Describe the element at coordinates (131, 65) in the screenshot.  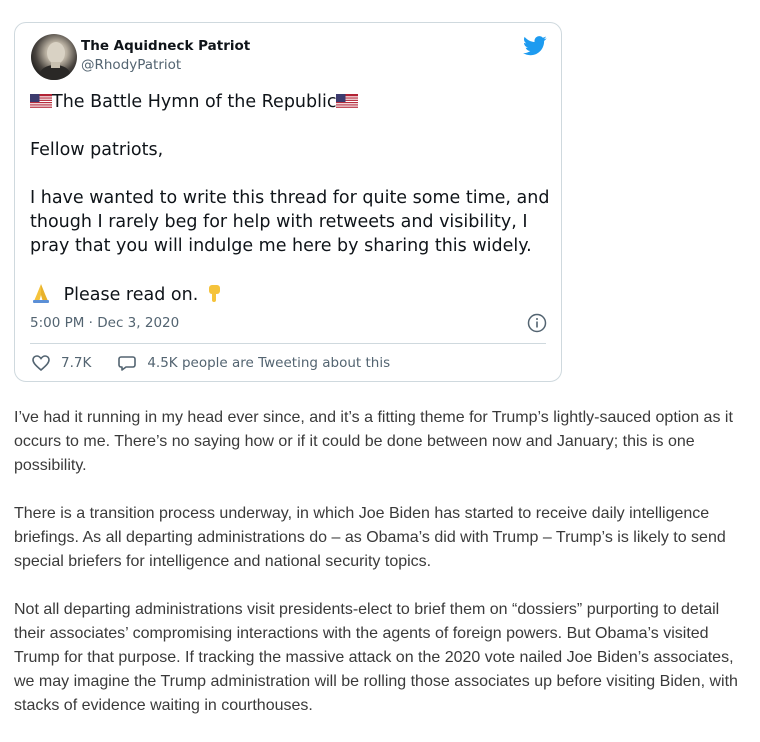
I see `user-handle: @RhodyPatriot` at that location.